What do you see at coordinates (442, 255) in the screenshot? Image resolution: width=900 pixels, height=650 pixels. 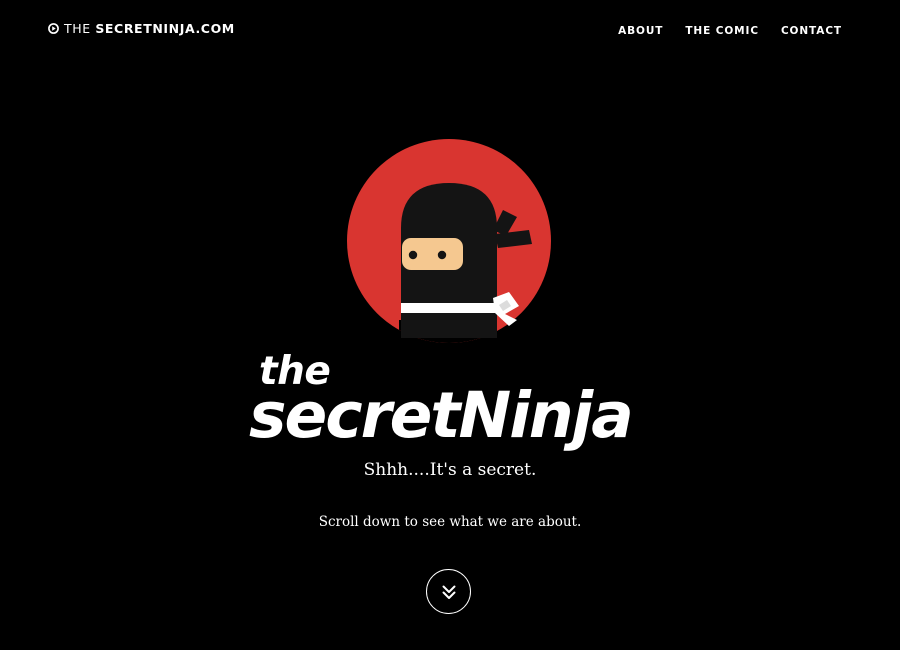 I see `ninja-eye-right` at bounding box center [442, 255].